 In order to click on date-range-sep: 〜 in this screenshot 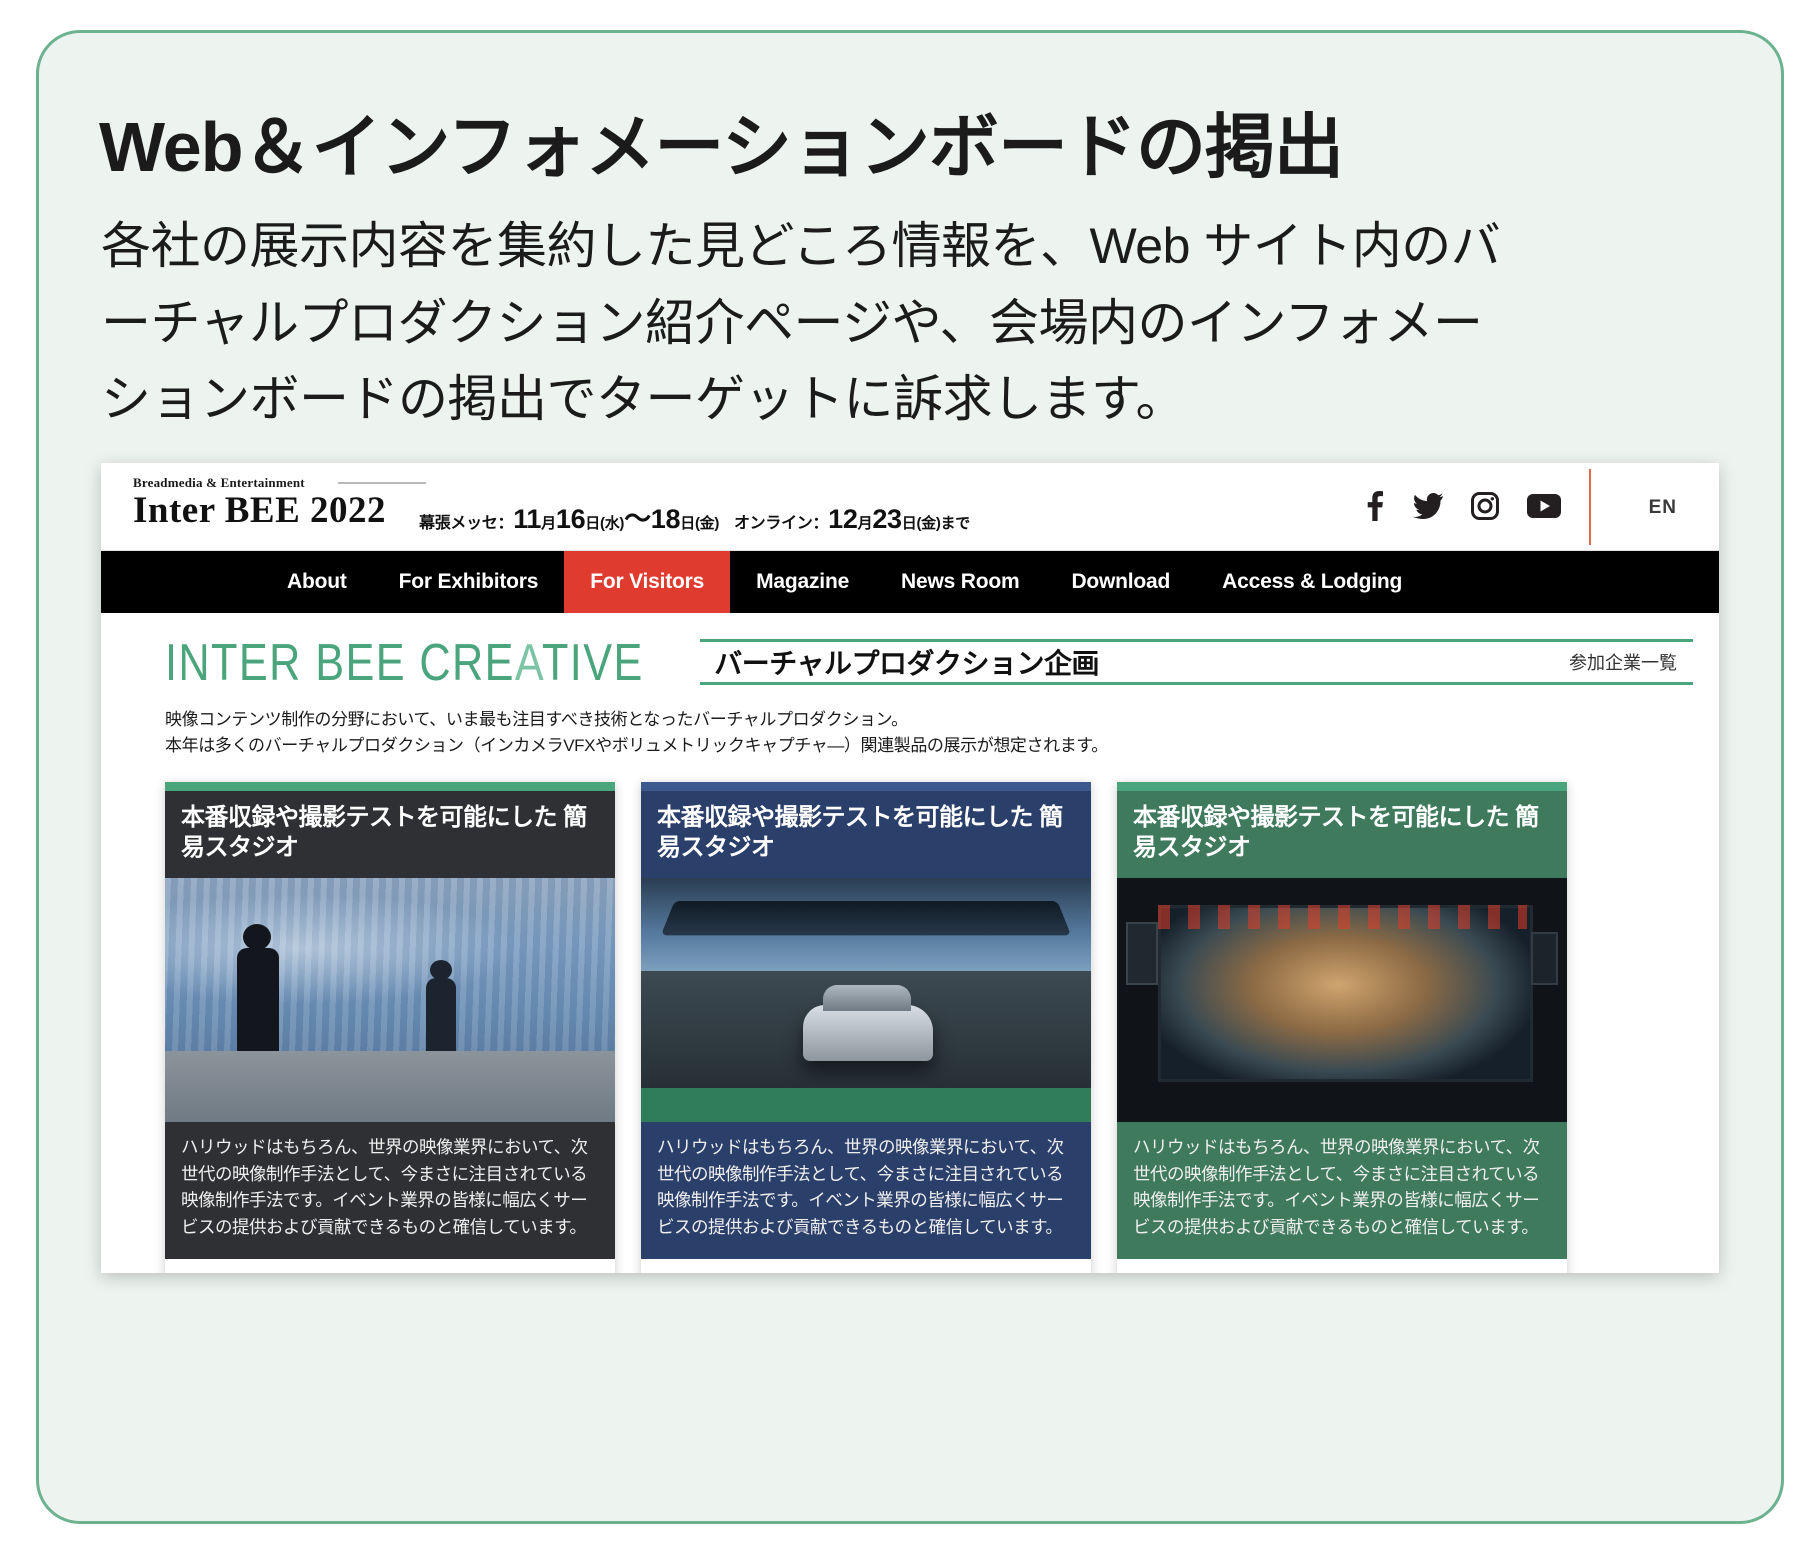, I will do `click(637, 519)`.